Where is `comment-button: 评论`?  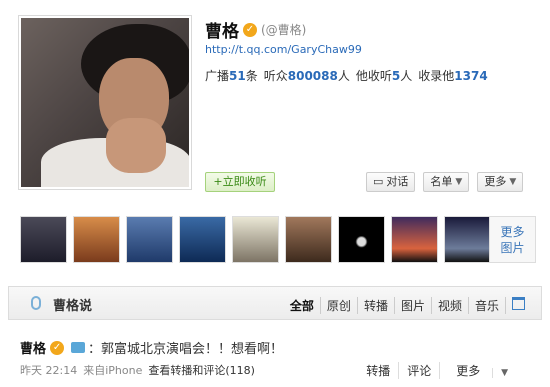
comment-button: 评论 is located at coordinates (418, 370).